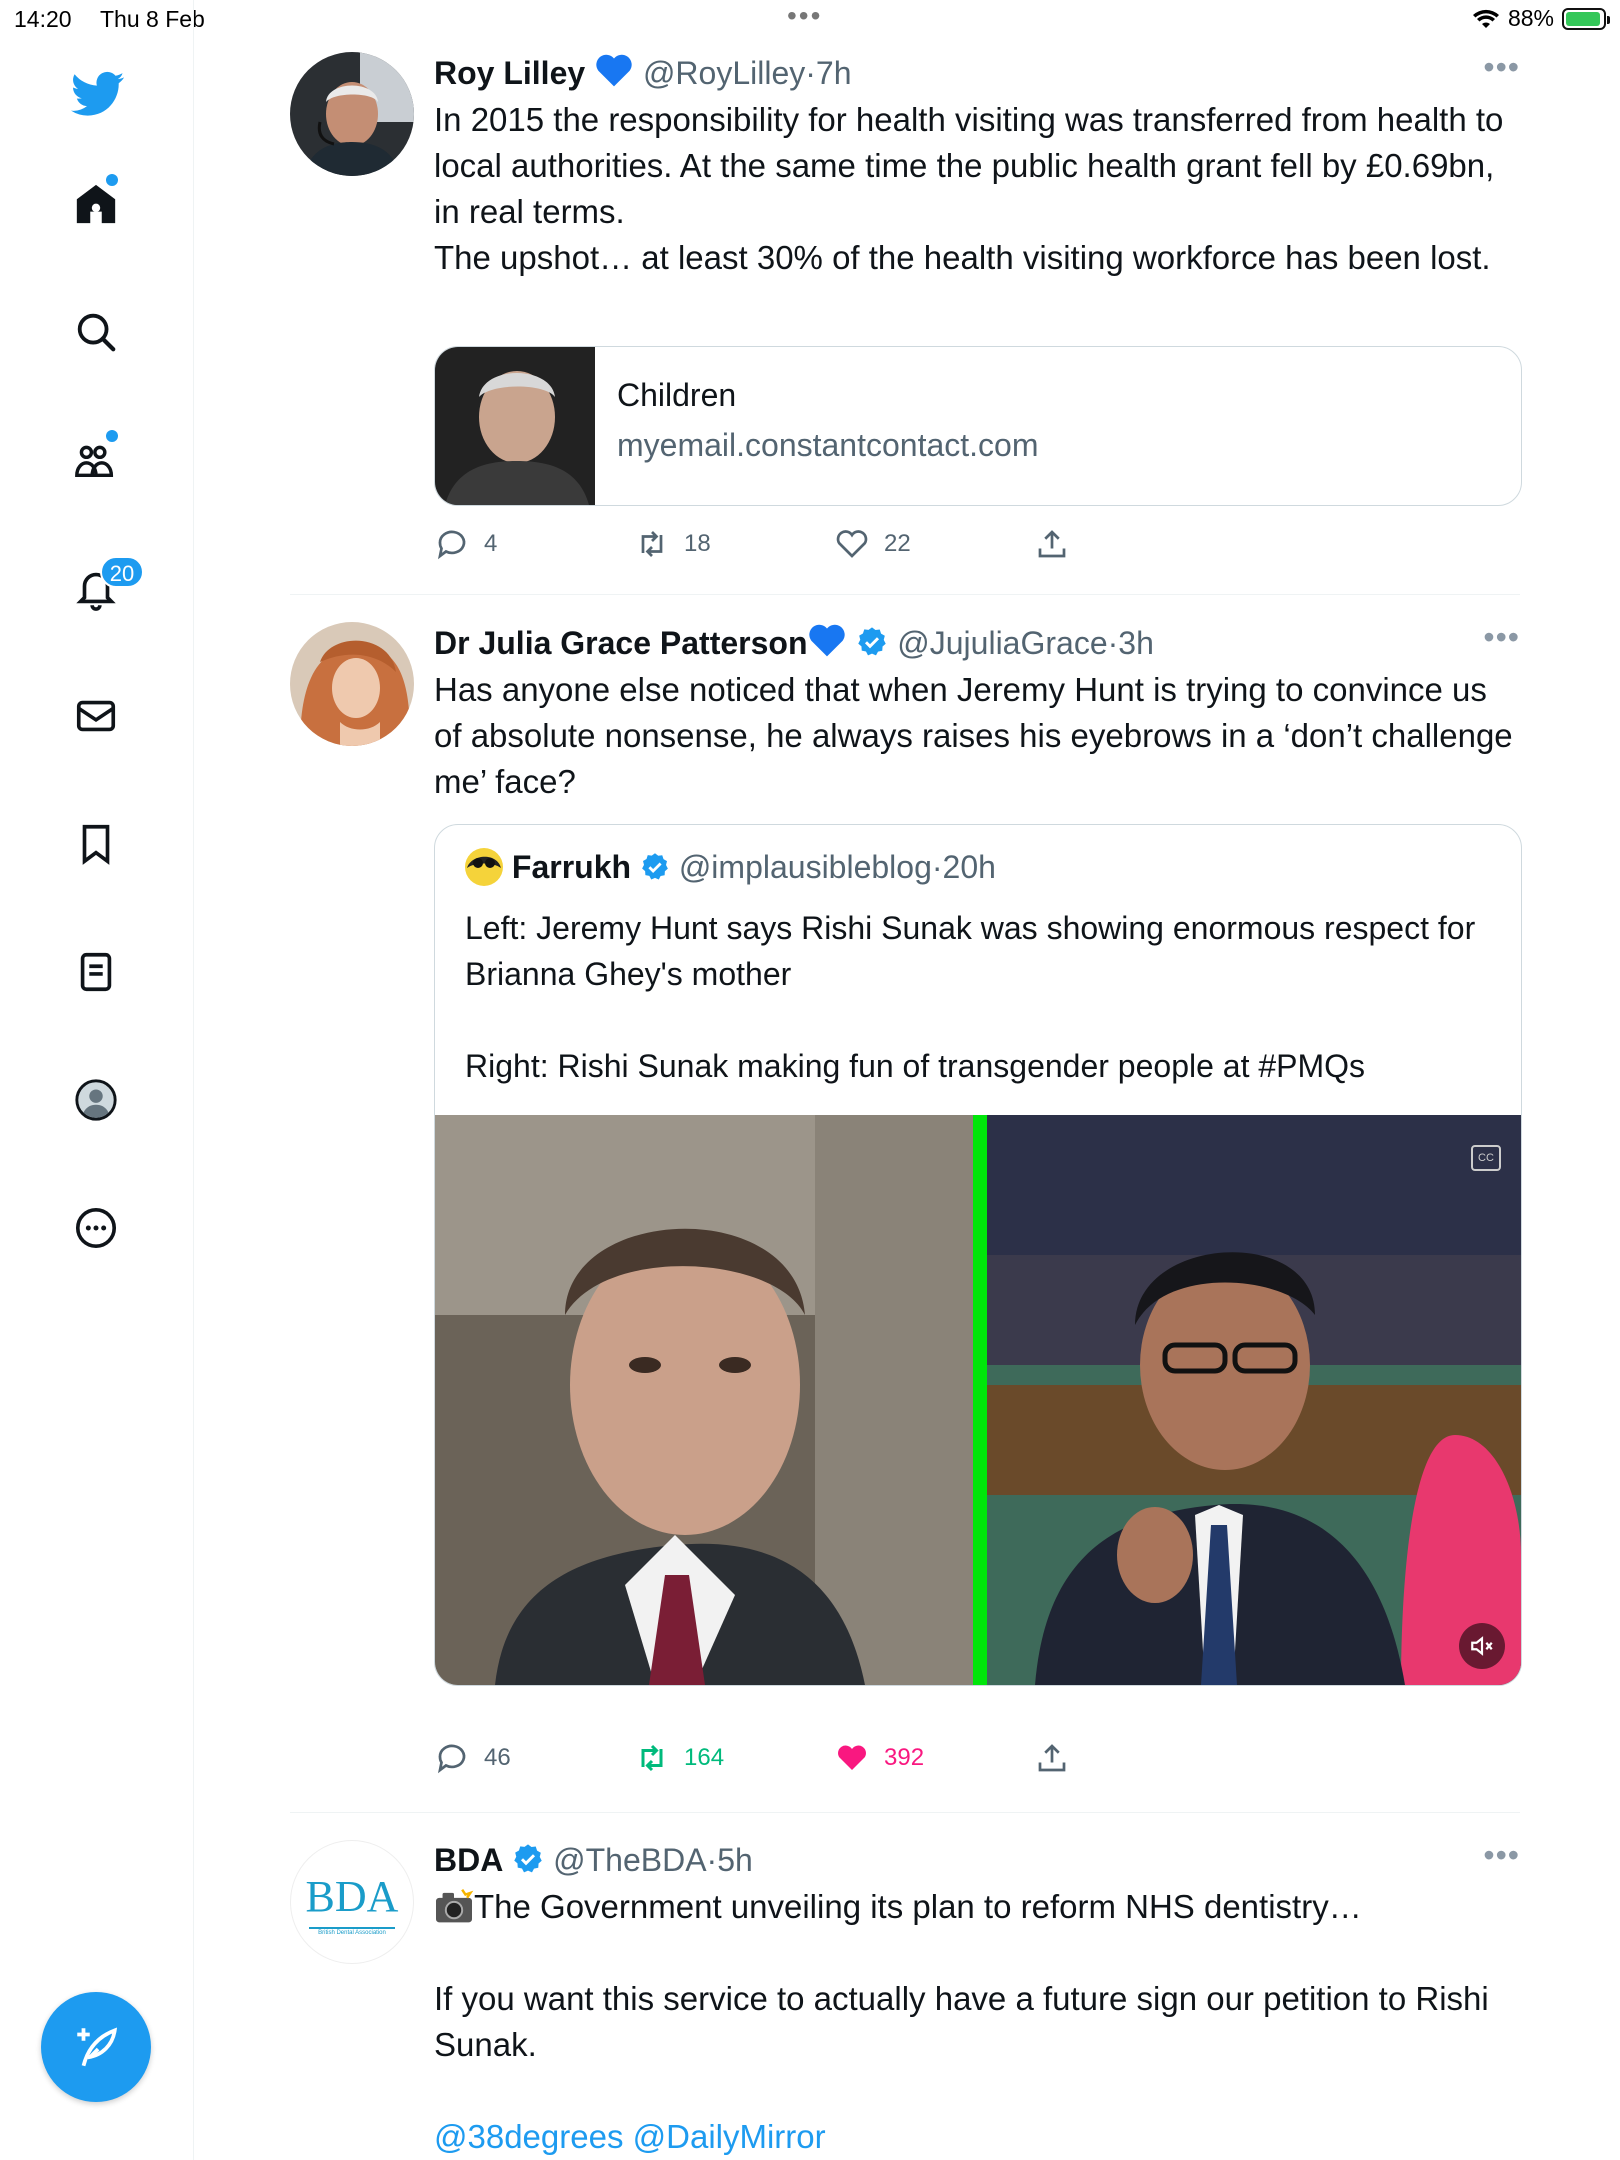  I want to click on tweet-mentions: @38degrees @DailyMirror, so click(977, 2137).